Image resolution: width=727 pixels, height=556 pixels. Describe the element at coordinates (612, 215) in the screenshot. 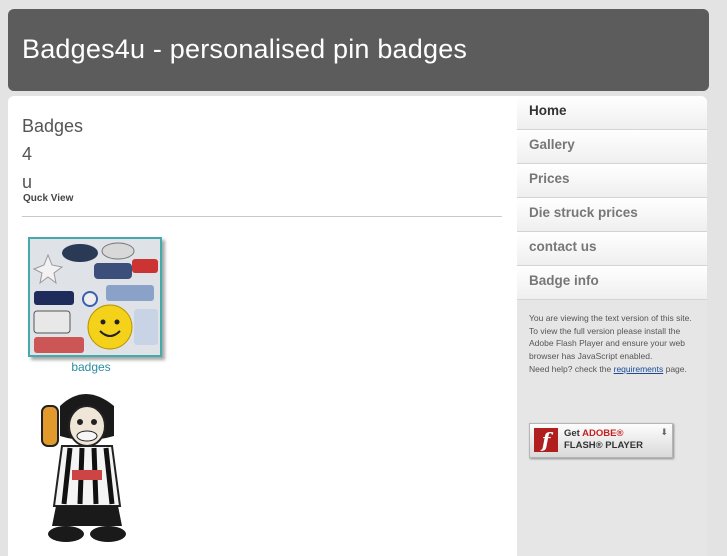

I see `nav-item-die-struck-prices: Die struck prices` at that location.